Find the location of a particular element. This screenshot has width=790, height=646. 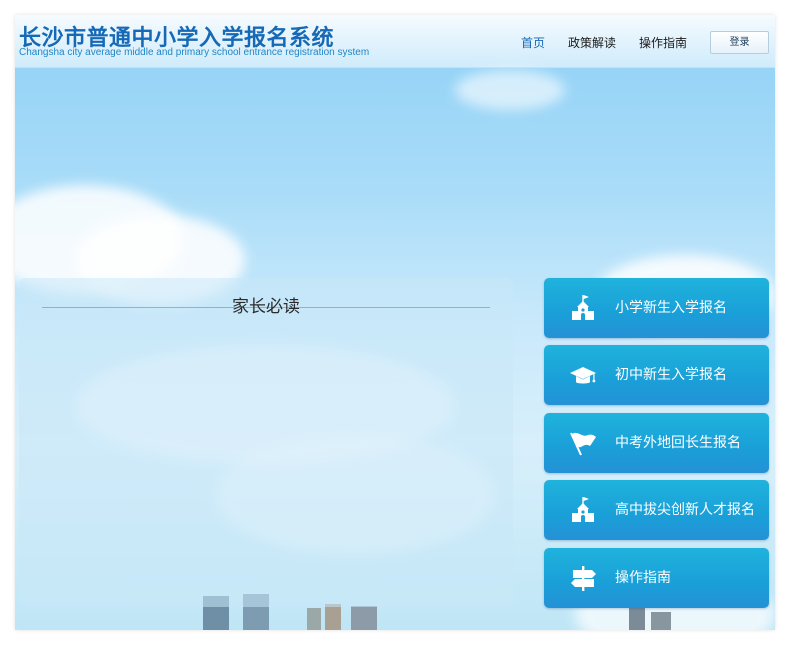

entry-label: 初中新生入学报名 is located at coordinates (671, 375).